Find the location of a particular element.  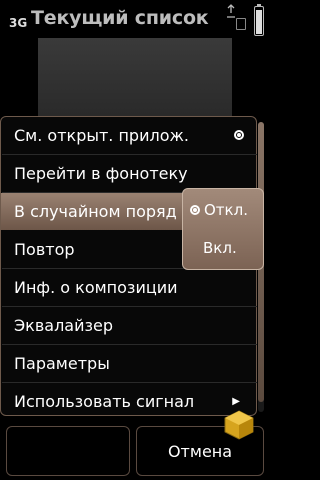

menu-item-label: Эквалайзер is located at coordinates (64, 325).